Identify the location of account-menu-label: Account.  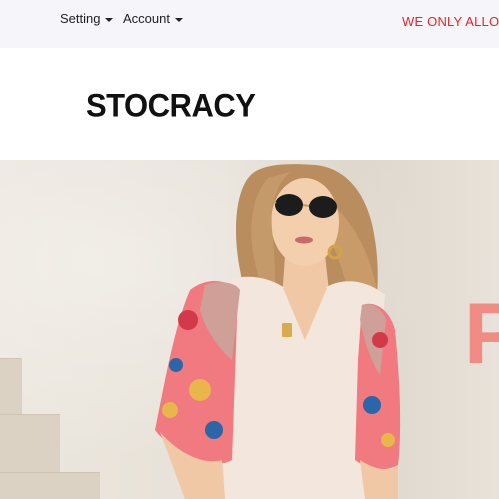
(146, 18).